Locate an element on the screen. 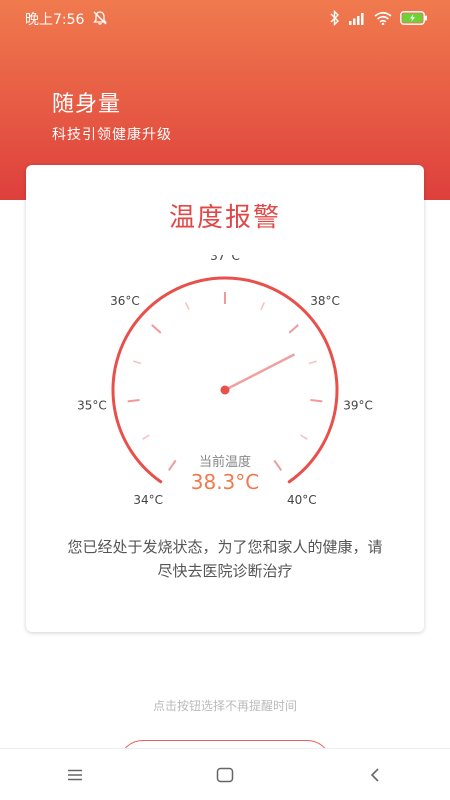 The image size is (450, 800). gauge-tick-label: 39°C is located at coordinates (358, 406).